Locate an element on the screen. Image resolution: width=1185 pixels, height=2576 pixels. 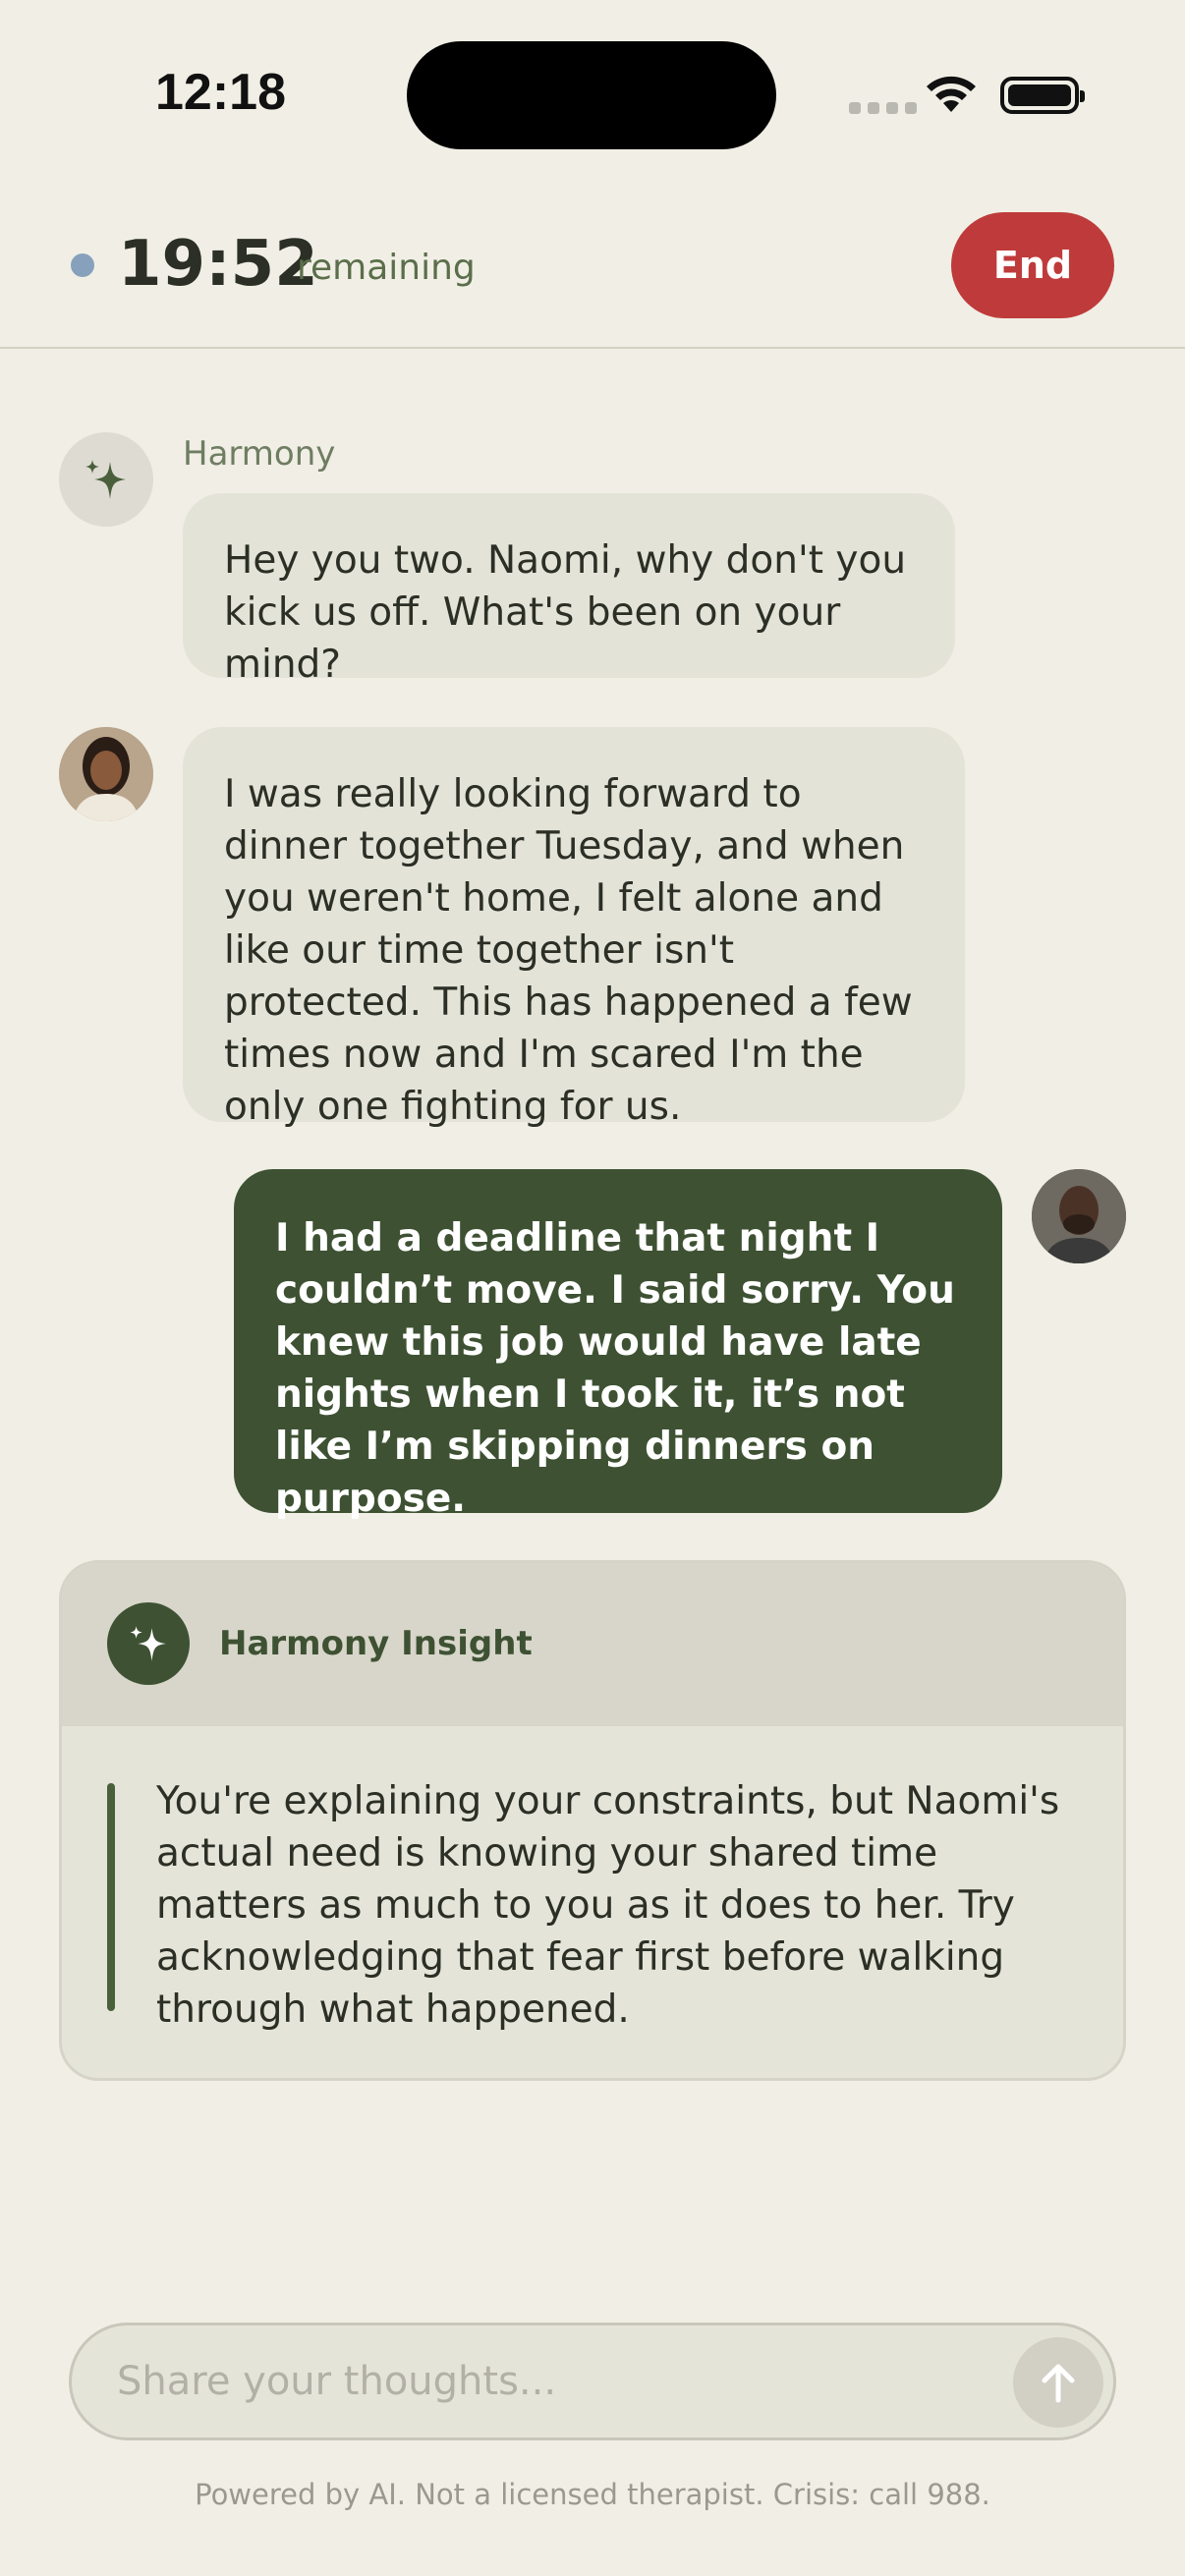
avatar-partner is located at coordinates (1079, 1216).